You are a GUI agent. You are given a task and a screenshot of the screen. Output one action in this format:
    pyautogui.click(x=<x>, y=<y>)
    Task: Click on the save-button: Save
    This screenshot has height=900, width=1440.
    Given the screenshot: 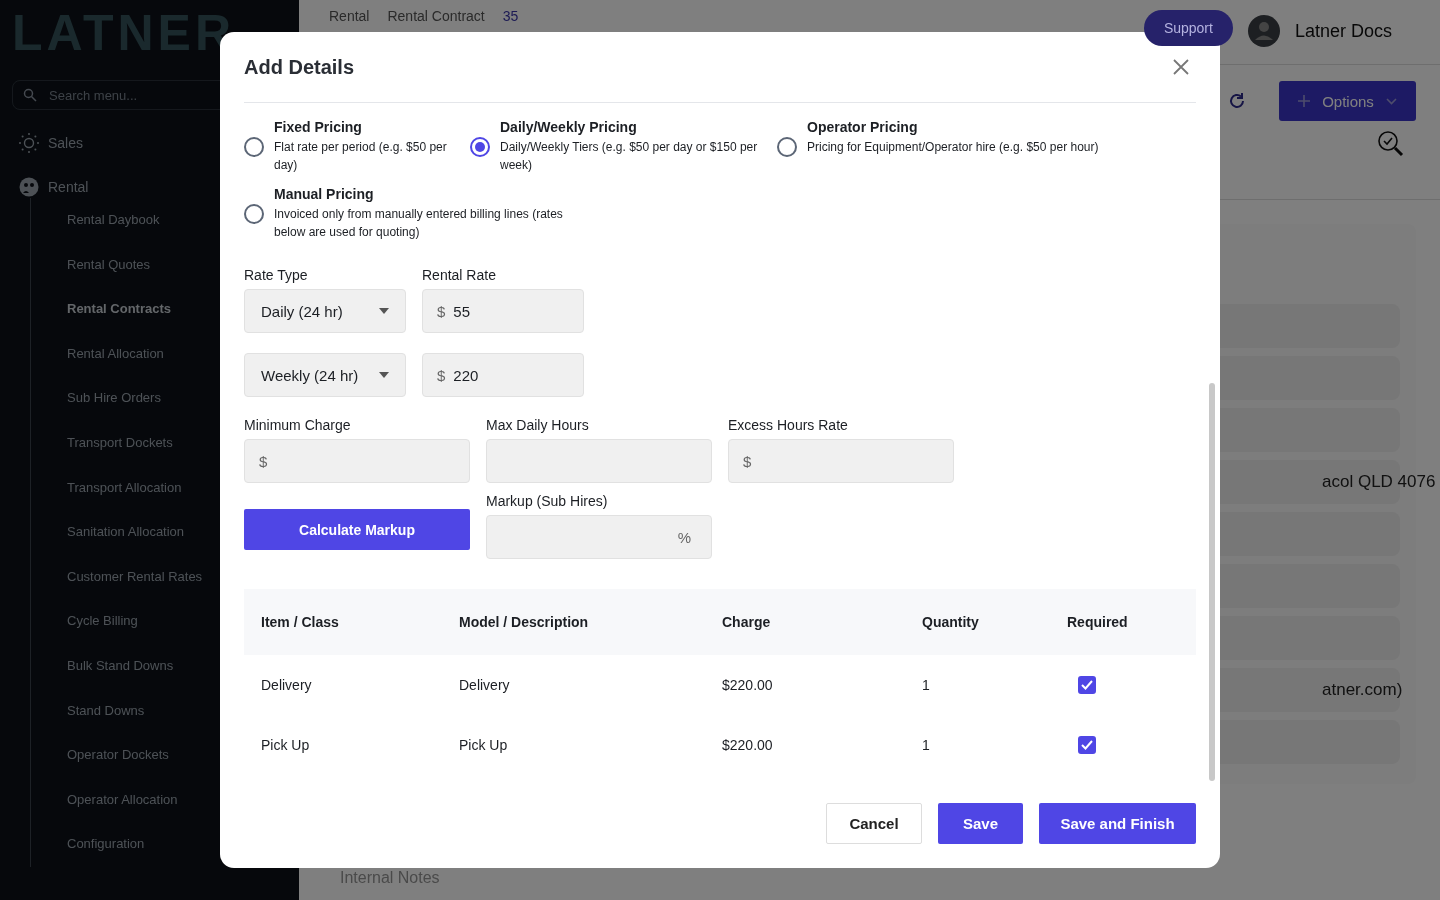 What is the action you would take?
    pyautogui.click(x=980, y=823)
    